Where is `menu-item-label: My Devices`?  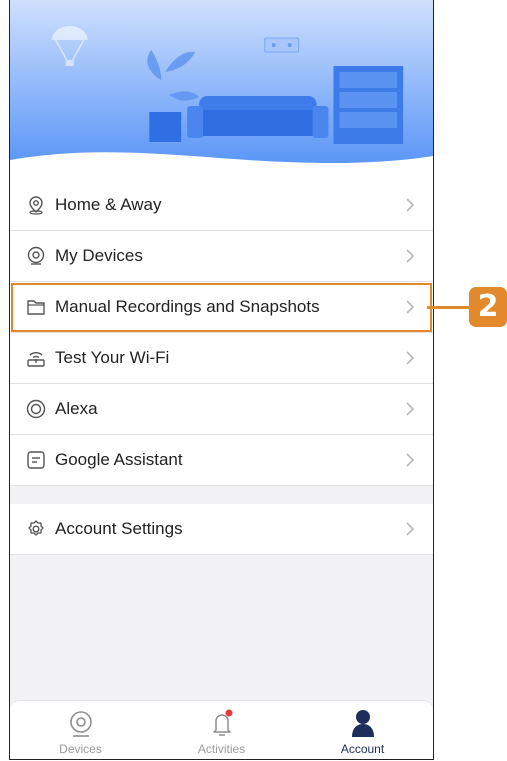 menu-item-label: My Devices is located at coordinates (99, 255).